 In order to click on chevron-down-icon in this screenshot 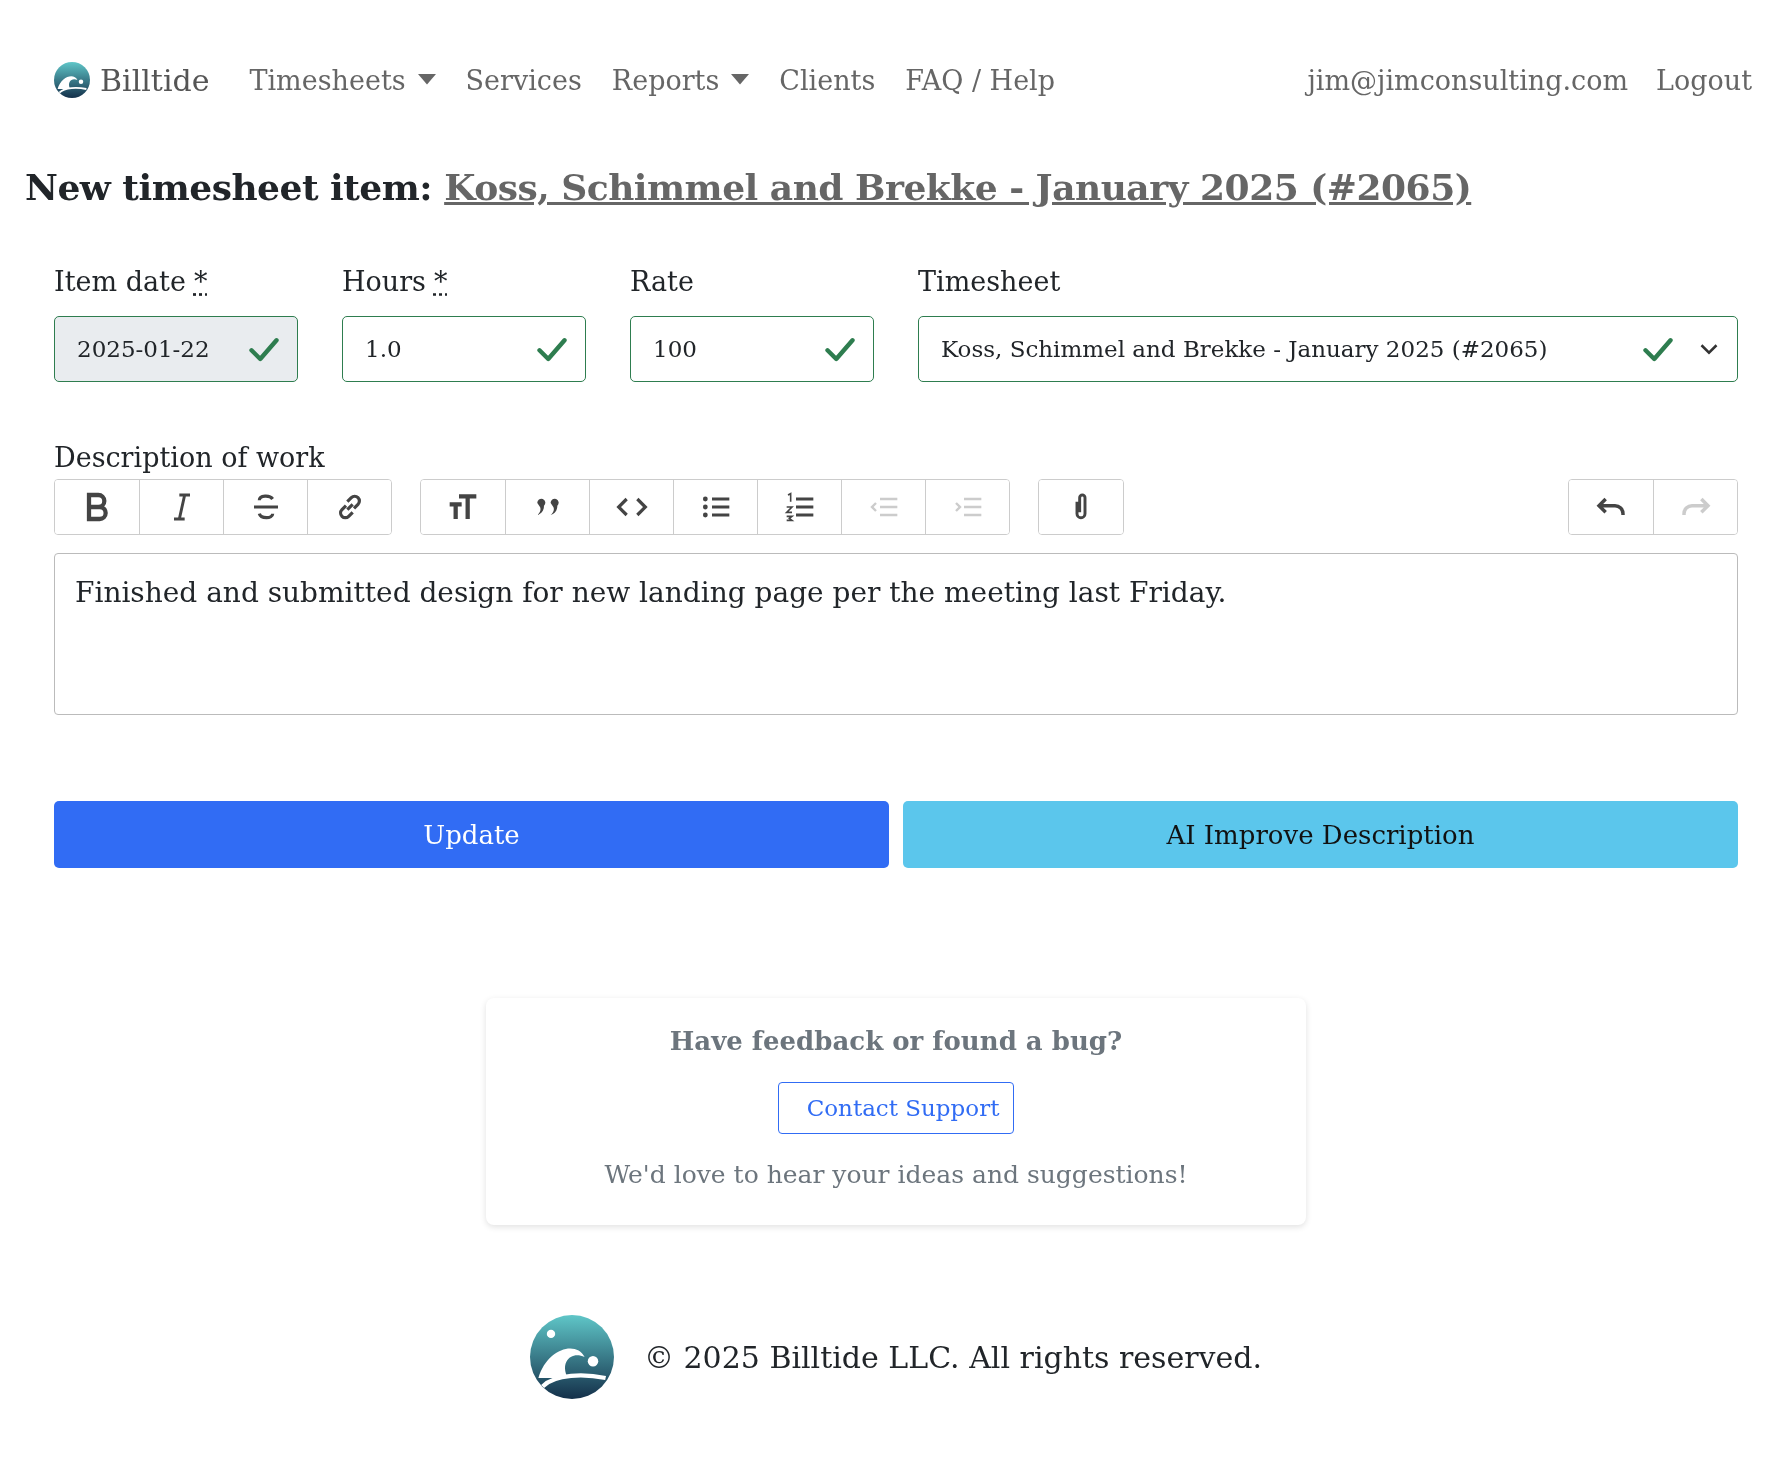, I will do `click(1709, 349)`.